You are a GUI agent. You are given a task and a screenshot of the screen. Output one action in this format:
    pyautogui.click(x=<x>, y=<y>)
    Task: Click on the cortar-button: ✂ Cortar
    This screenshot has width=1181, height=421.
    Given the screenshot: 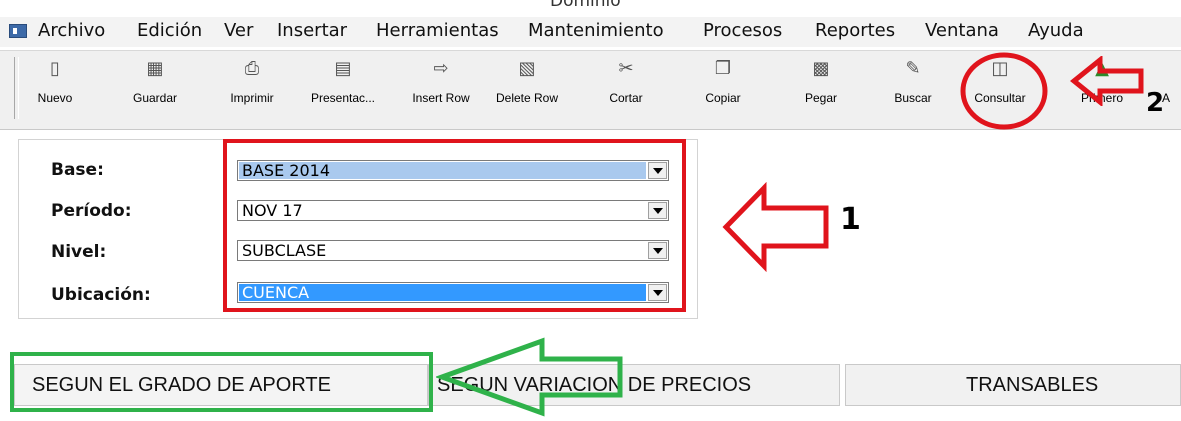 What is the action you would take?
    pyautogui.click(x=626, y=87)
    